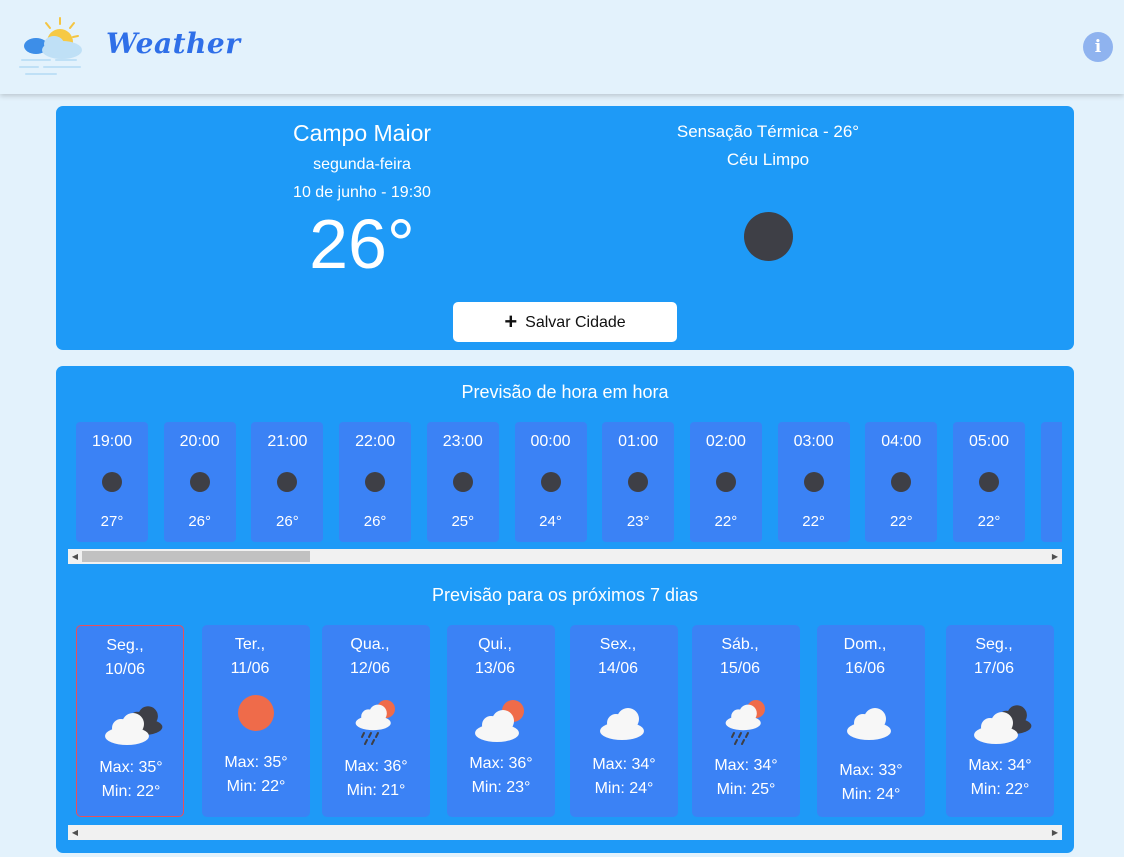  I want to click on sun-icon, so click(256, 713).